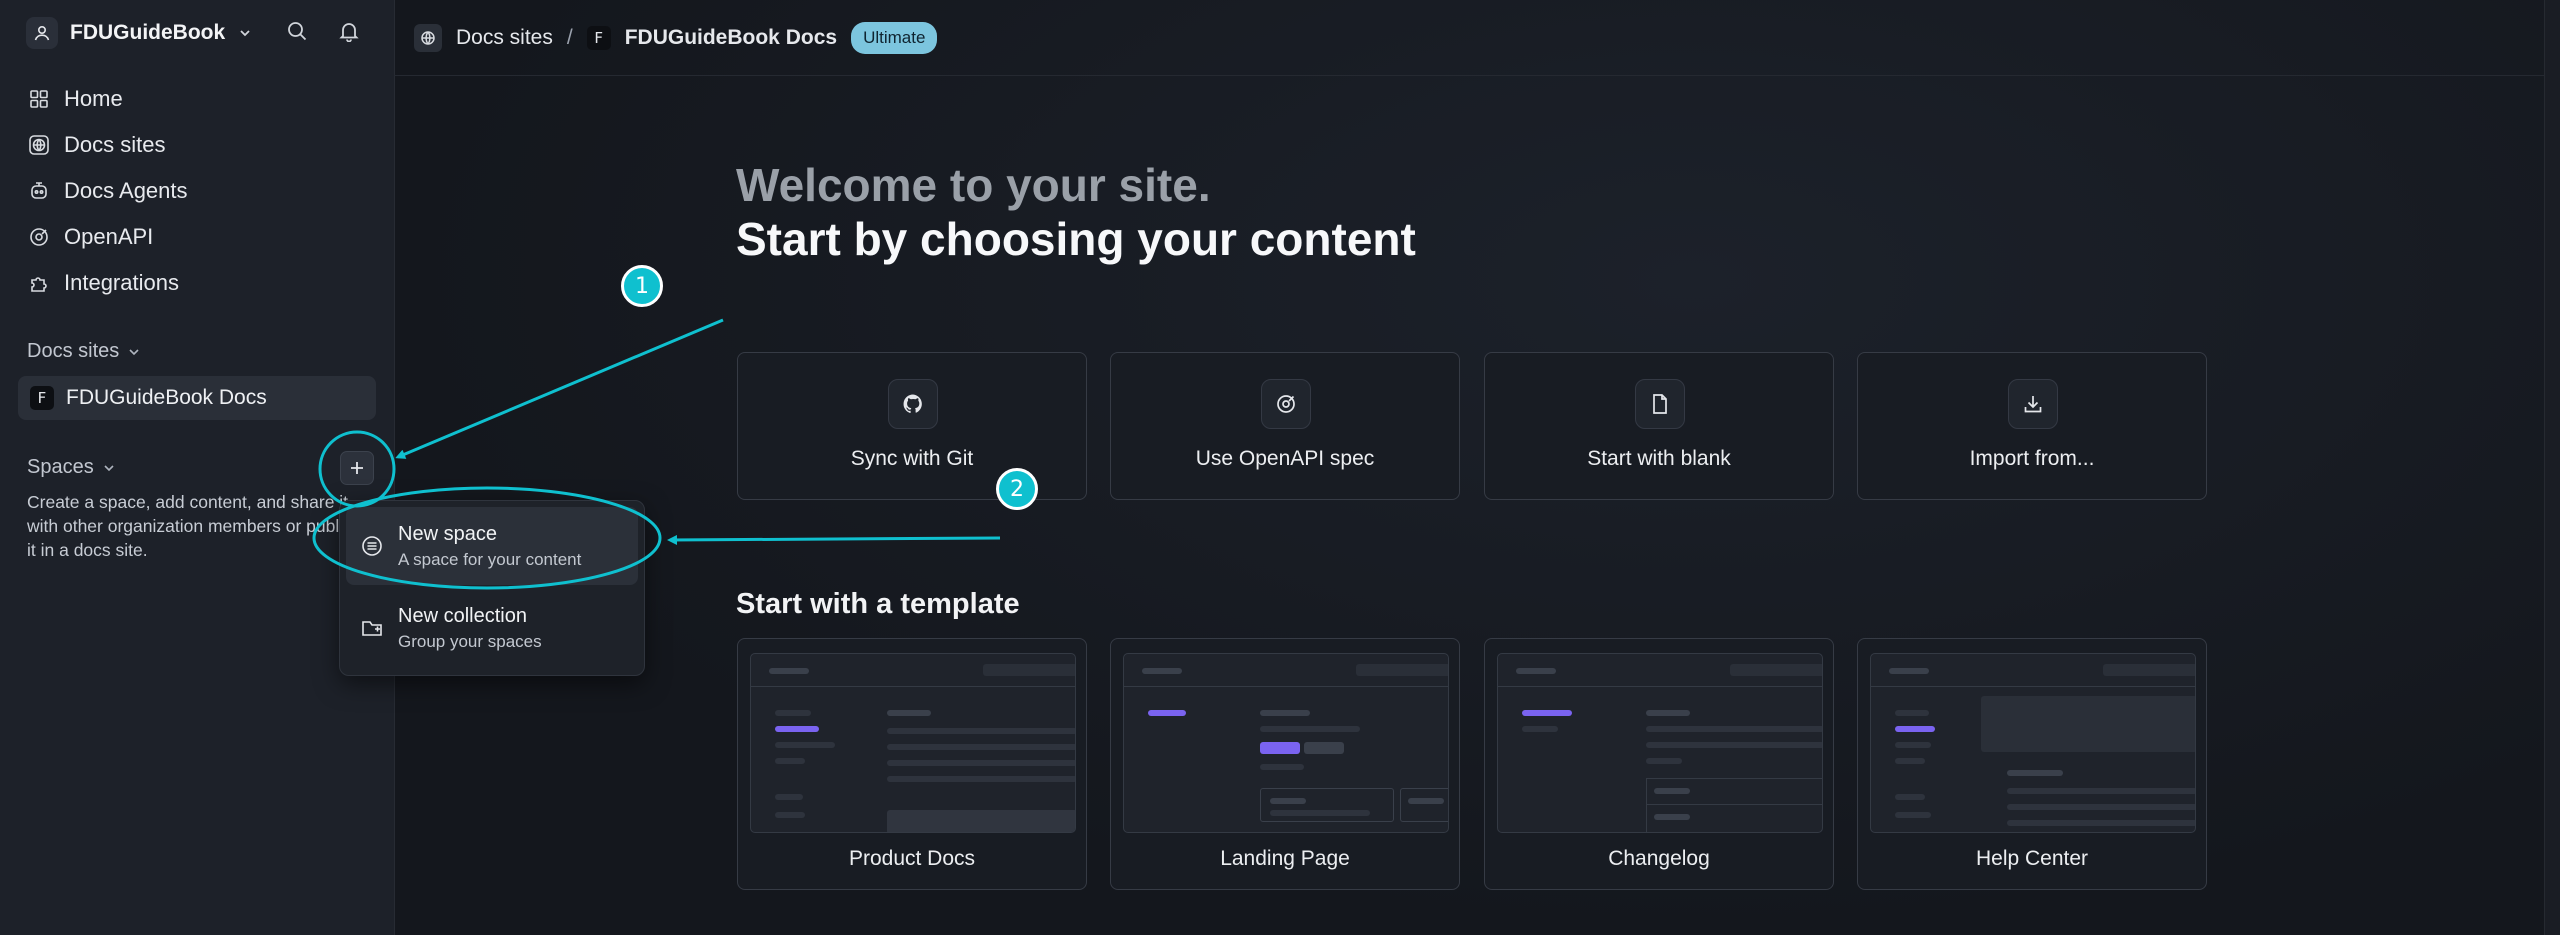 The height and width of the screenshot is (935, 2560). Describe the element at coordinates (148, 32) in the screenshot. I see `org-name: FDUGuideBook` at that location.